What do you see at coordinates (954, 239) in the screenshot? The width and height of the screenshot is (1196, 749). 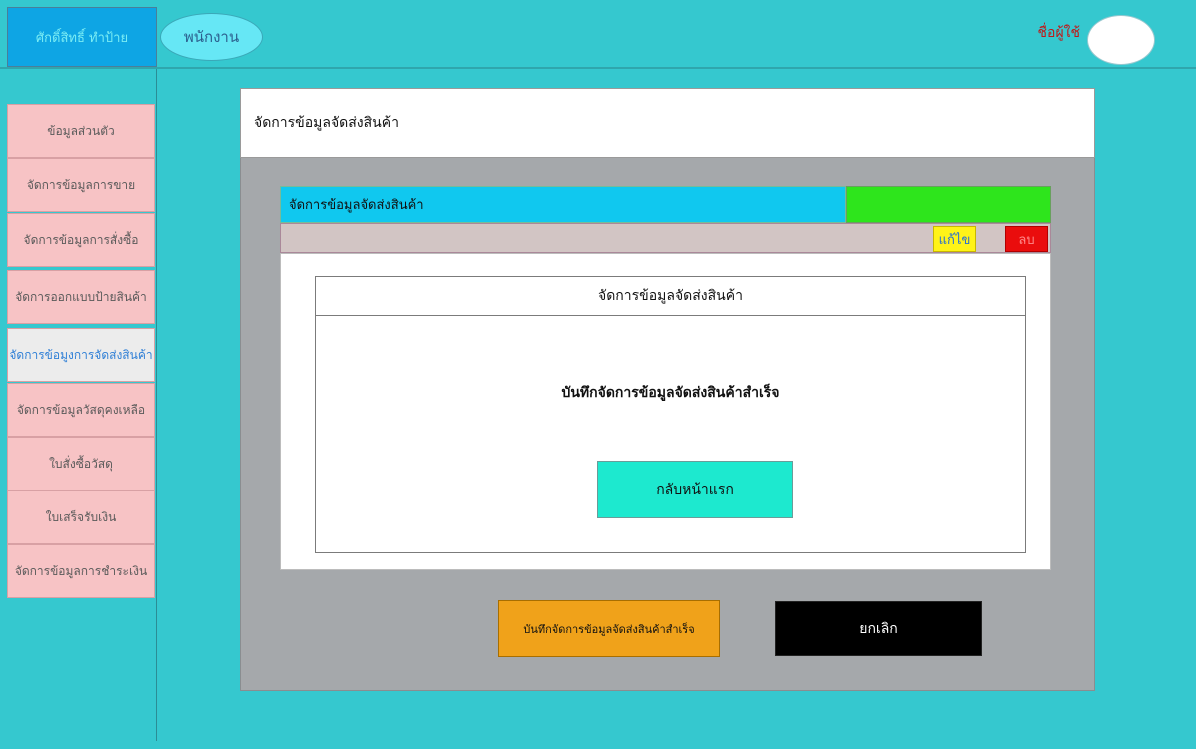 I see `edit-button: แก้ไข` at bounding box center [954, 239].